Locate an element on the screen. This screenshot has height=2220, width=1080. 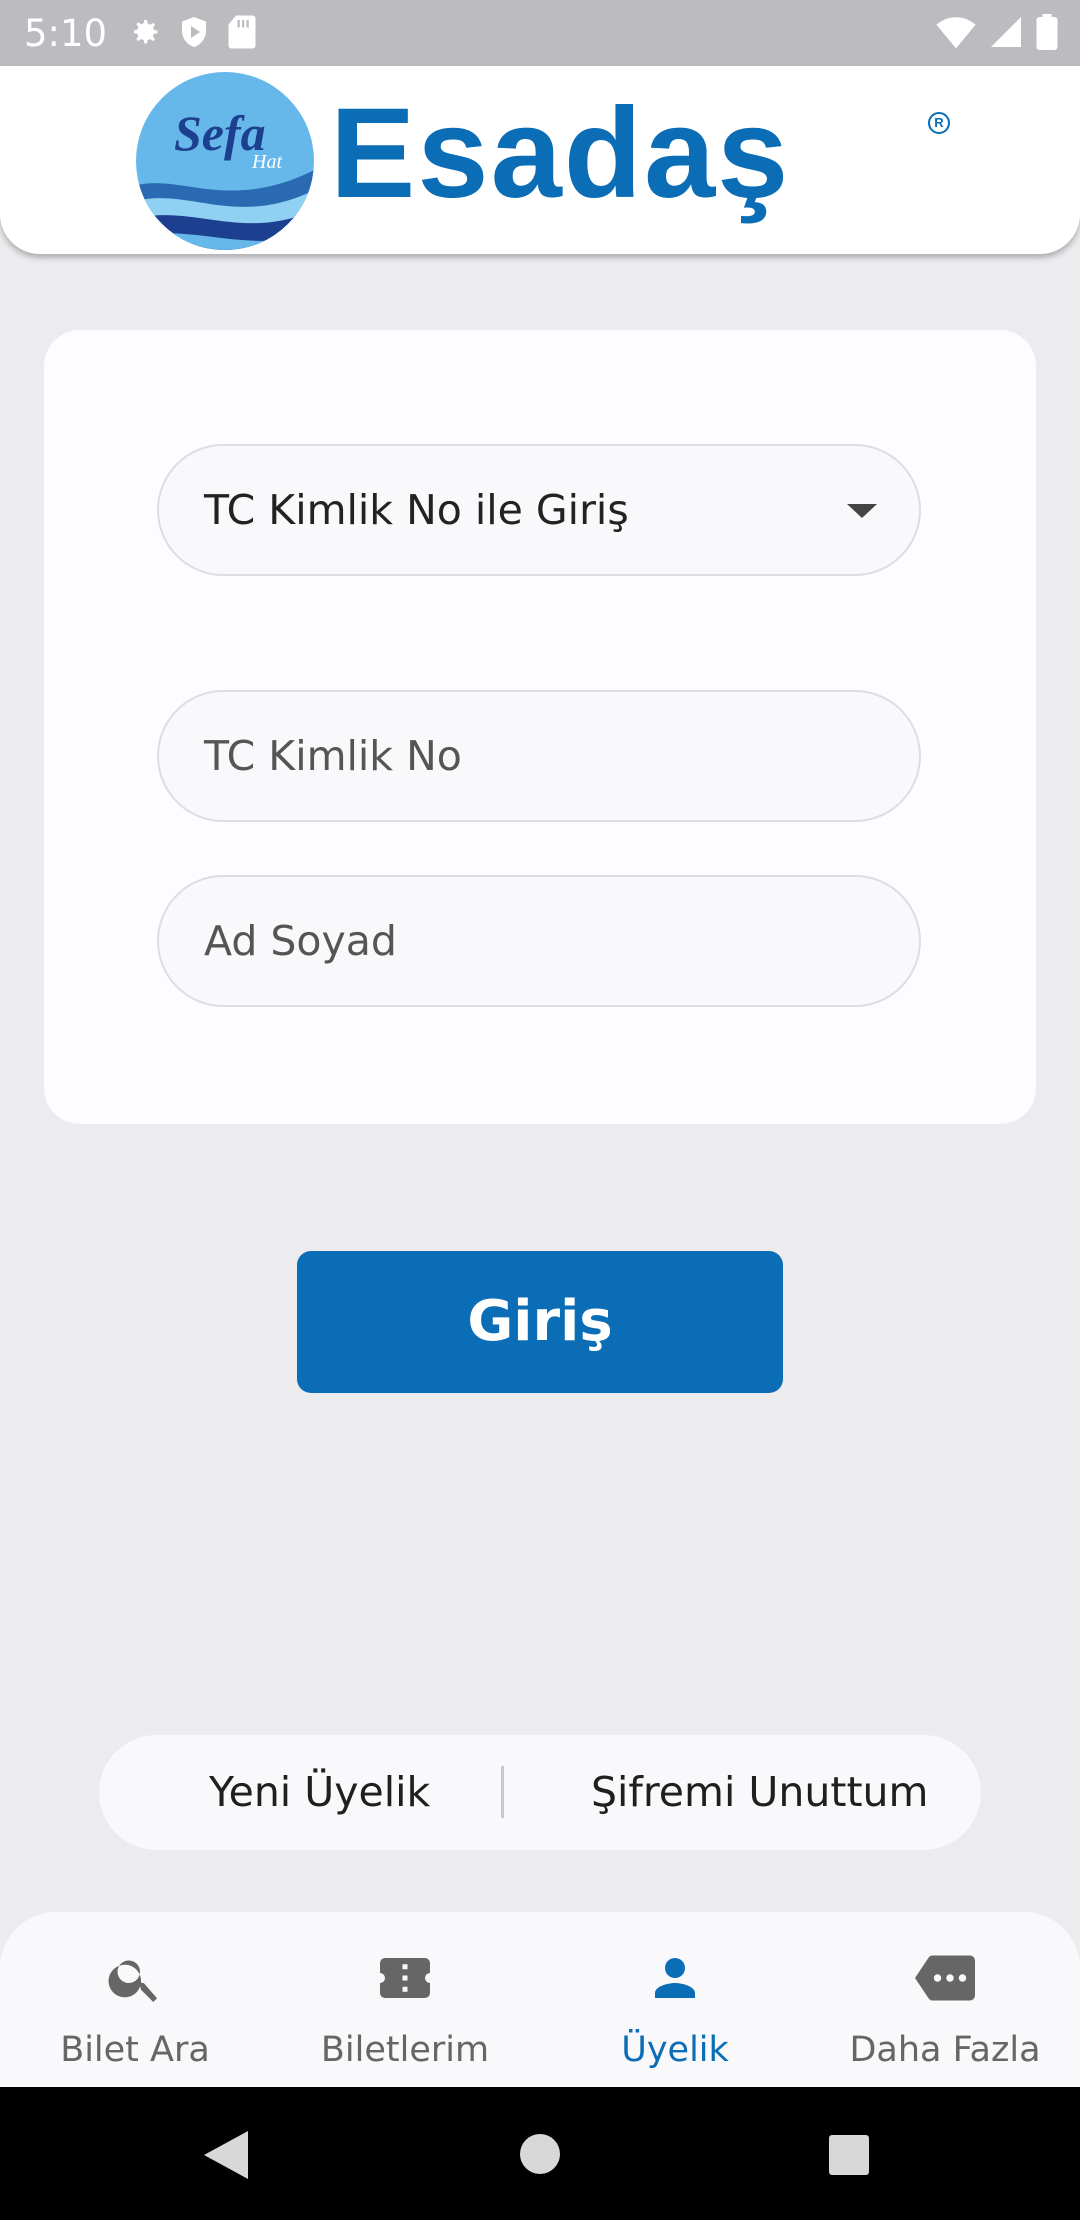
links-divider is located at coordinates (502, 1792).